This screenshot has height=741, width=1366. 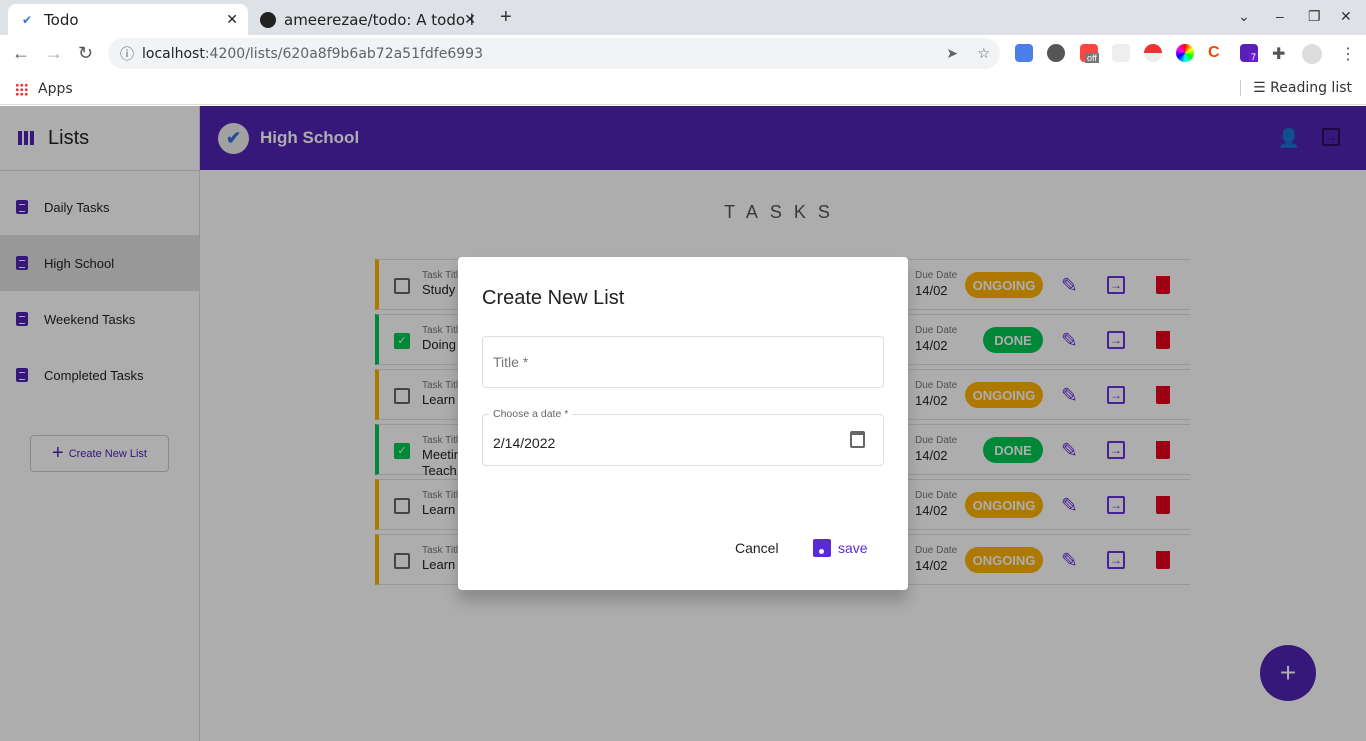 I want to click on reading-list-button: ☰ Reading list, so click(x=1296, y=88).